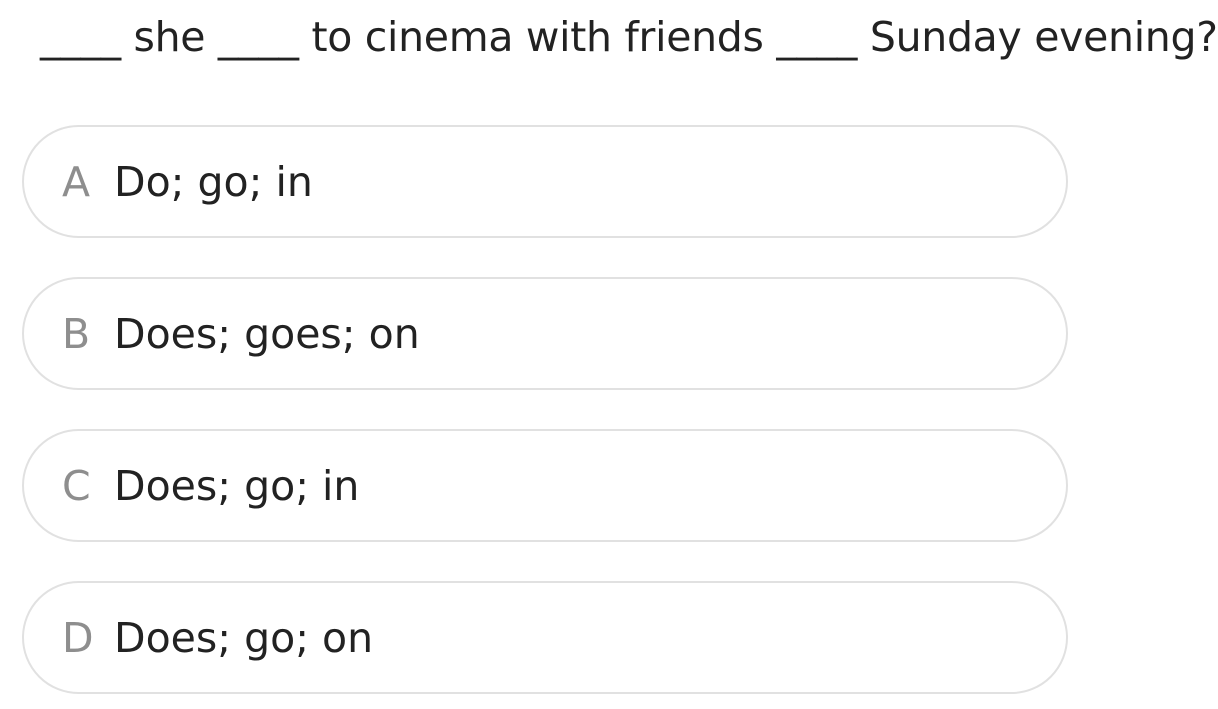  I want to click on option-b: B Does; goes; on, so click(545, 333).